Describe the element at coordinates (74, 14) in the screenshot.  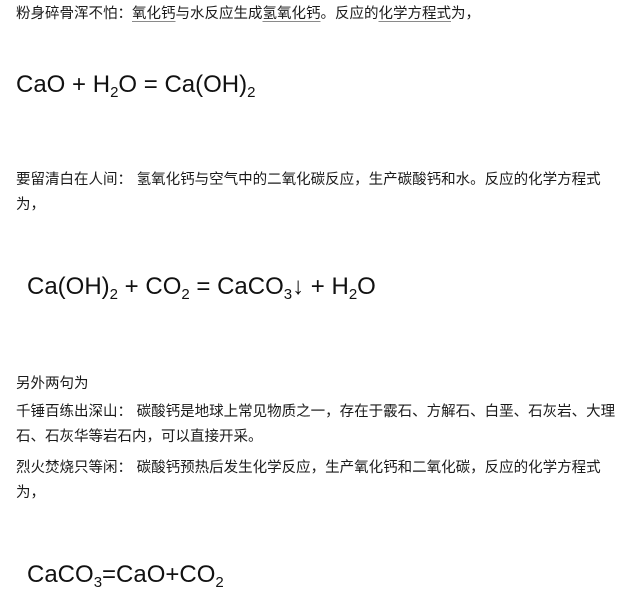
I see `section1-prefix: 粉身碎骨浑不怕：` at that location.